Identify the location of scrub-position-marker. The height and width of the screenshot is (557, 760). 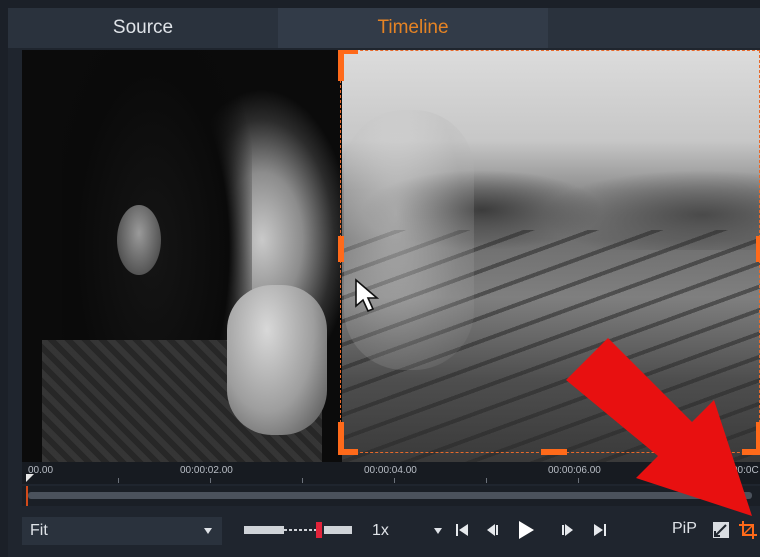
(27, 496).